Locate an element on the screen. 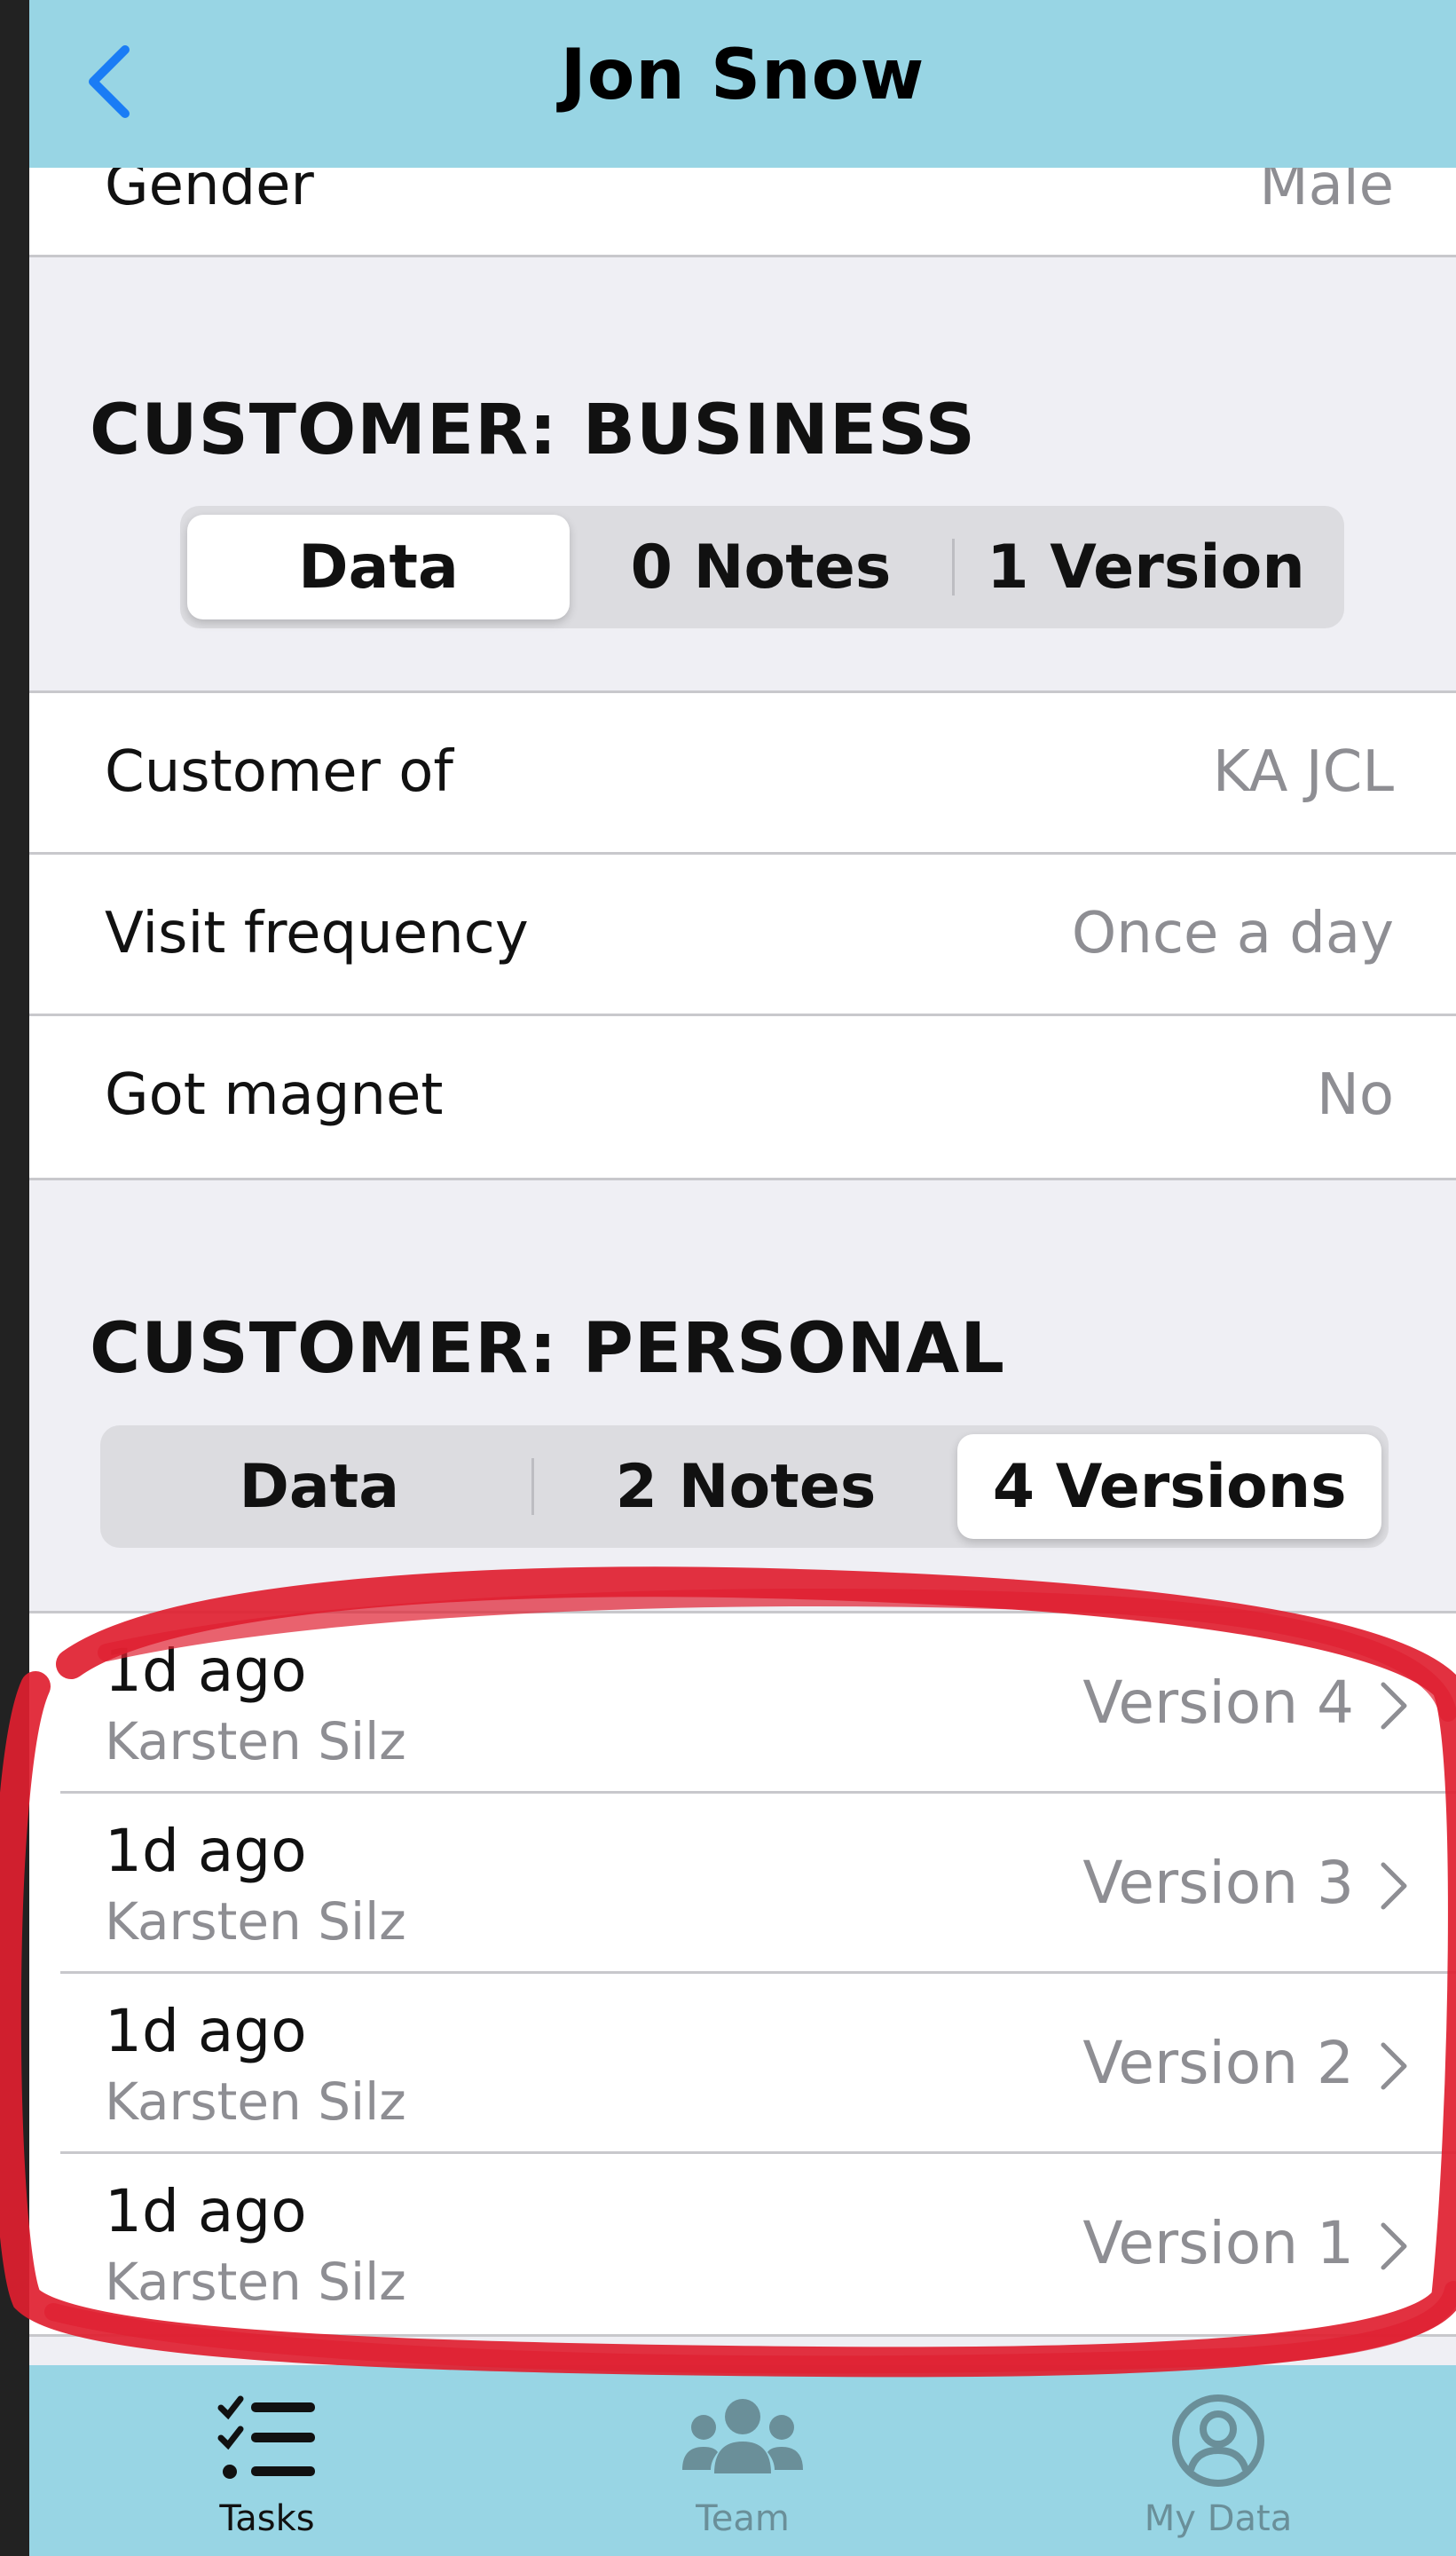  user-circle-icon is located at coordinates (1218, 2440).